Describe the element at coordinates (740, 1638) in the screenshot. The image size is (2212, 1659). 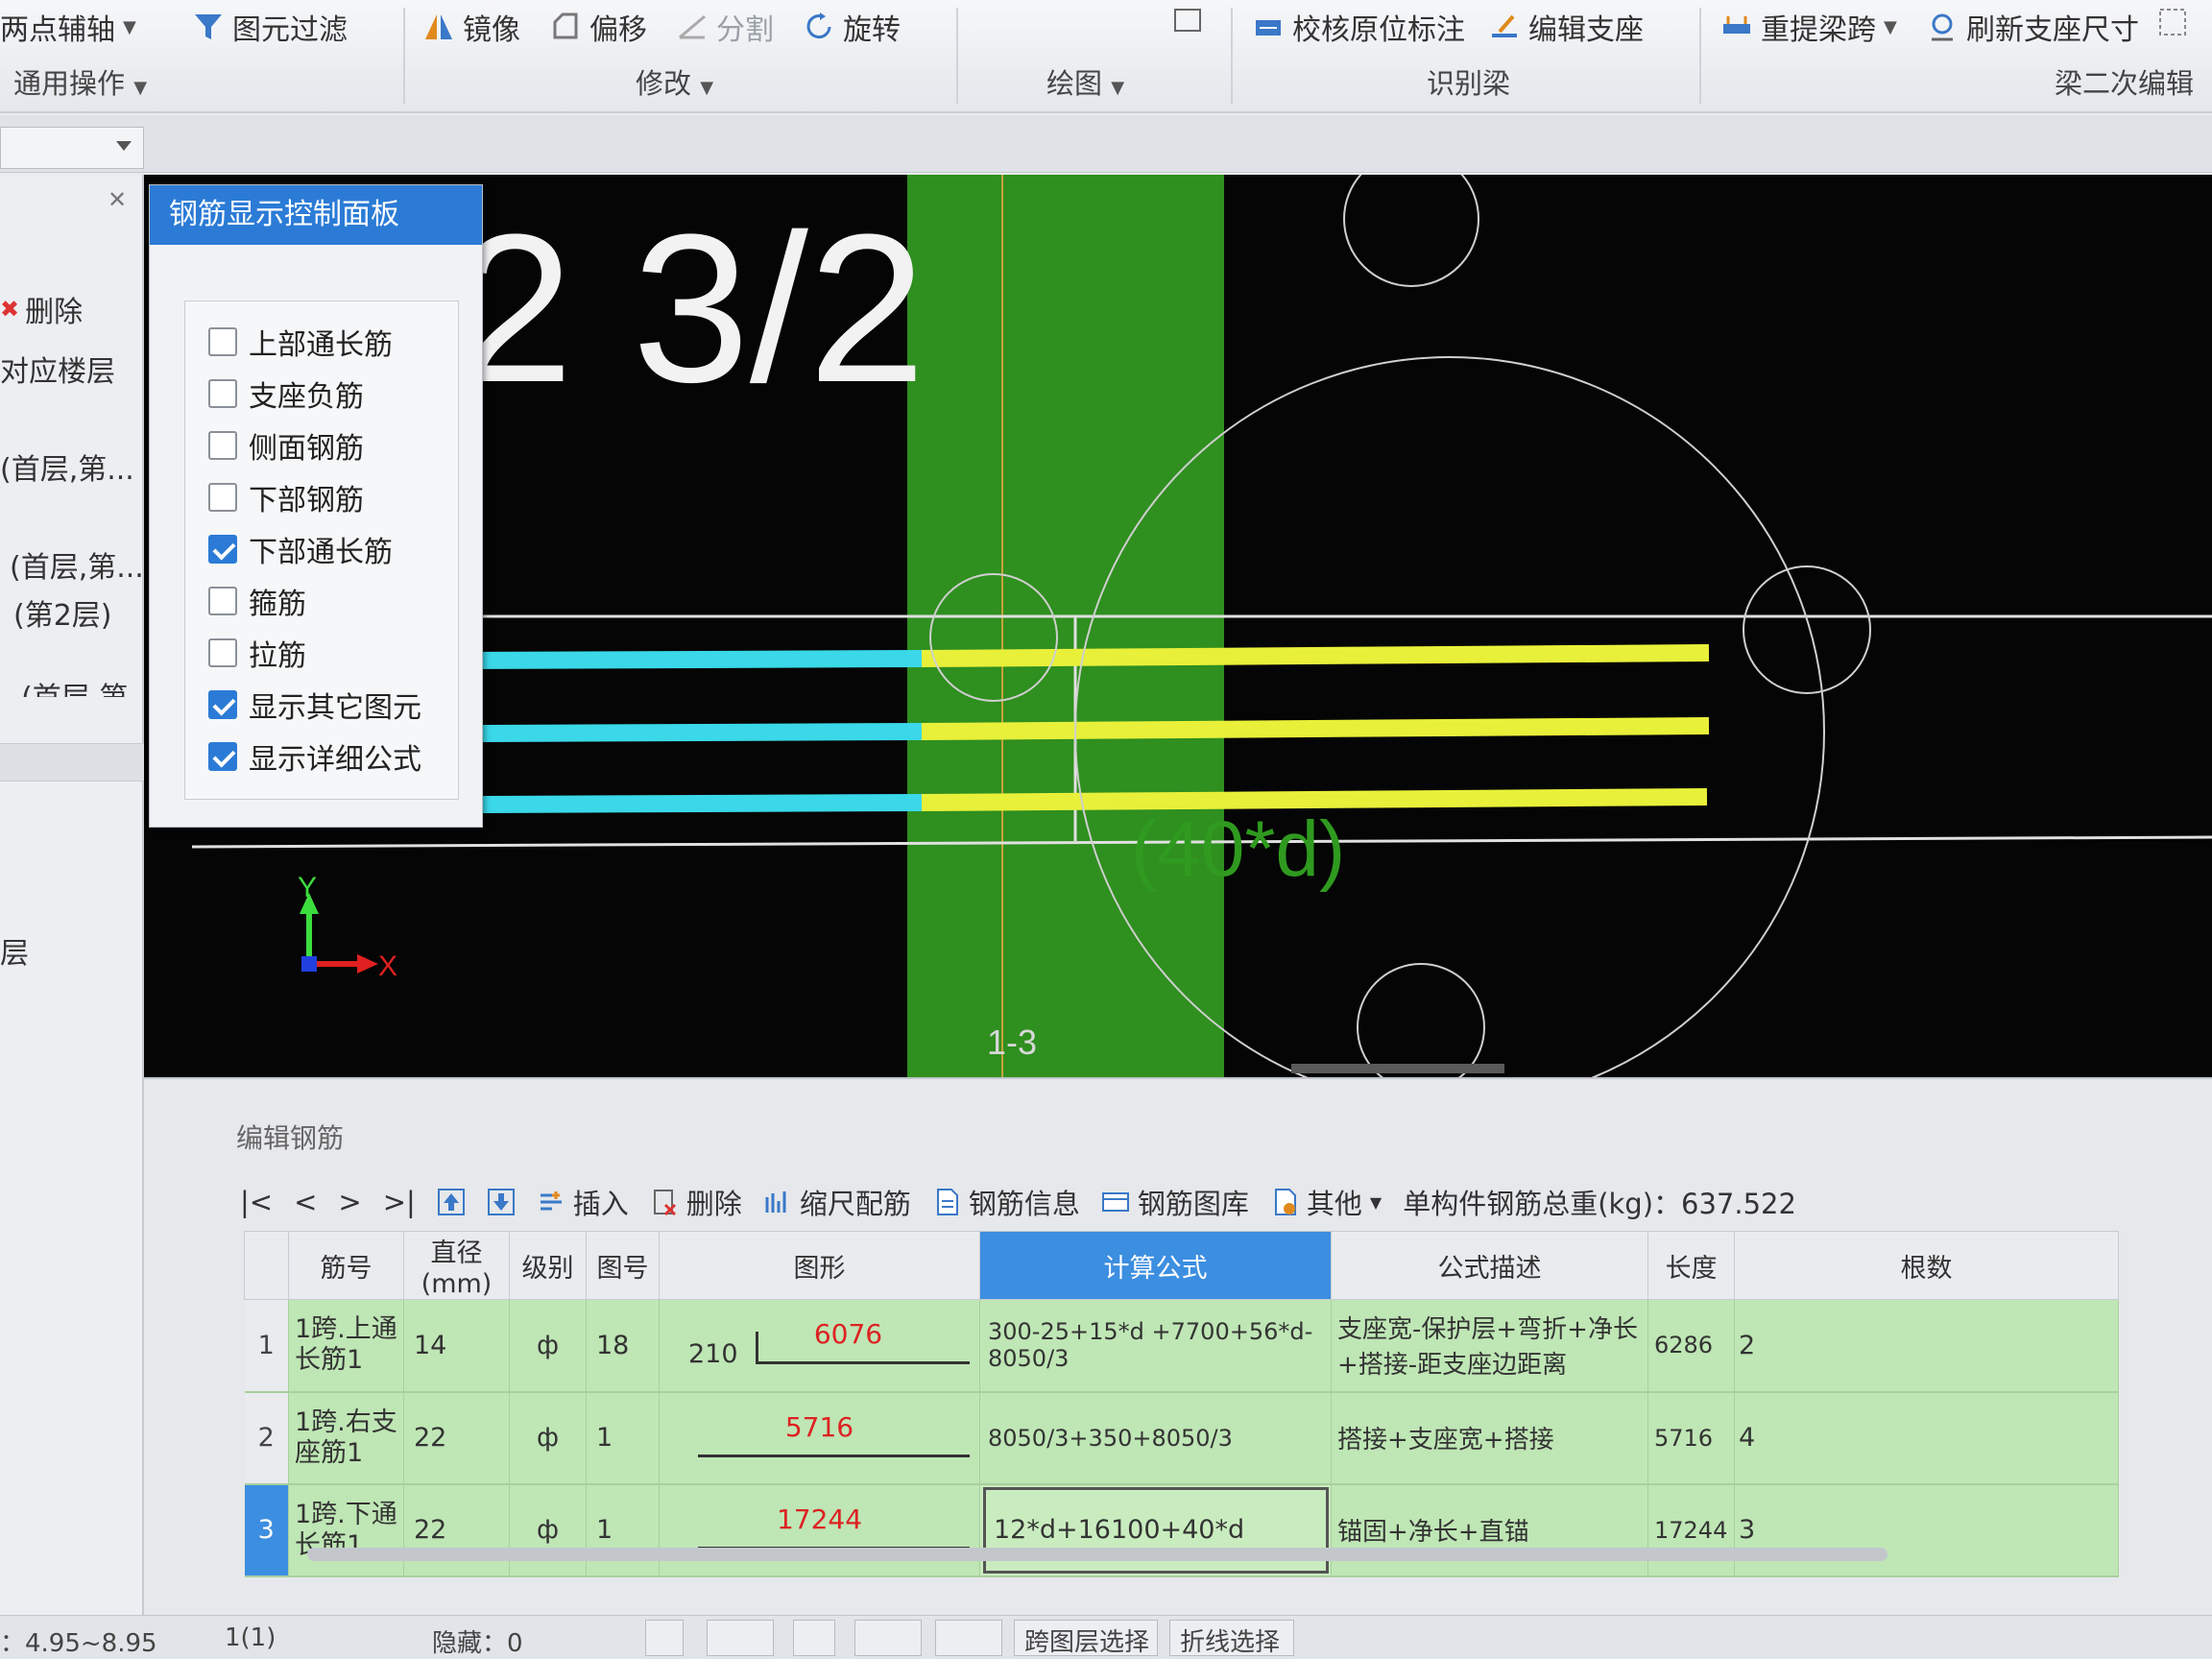
I see `snap-toggle-button` at that location.